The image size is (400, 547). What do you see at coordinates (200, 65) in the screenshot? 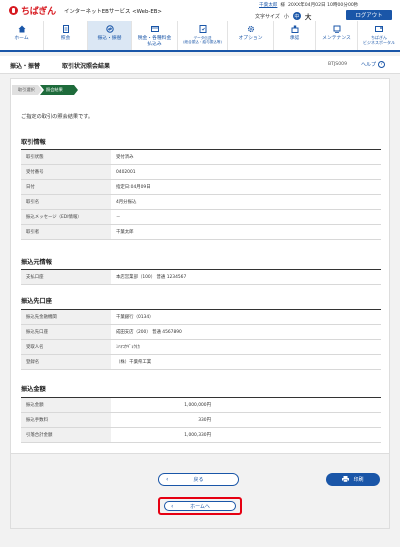
I see `page-title-bar: 振込・振替 取引状況照会結果 BTJS009 ヘルプ ?` at bounding box center [200, 65].